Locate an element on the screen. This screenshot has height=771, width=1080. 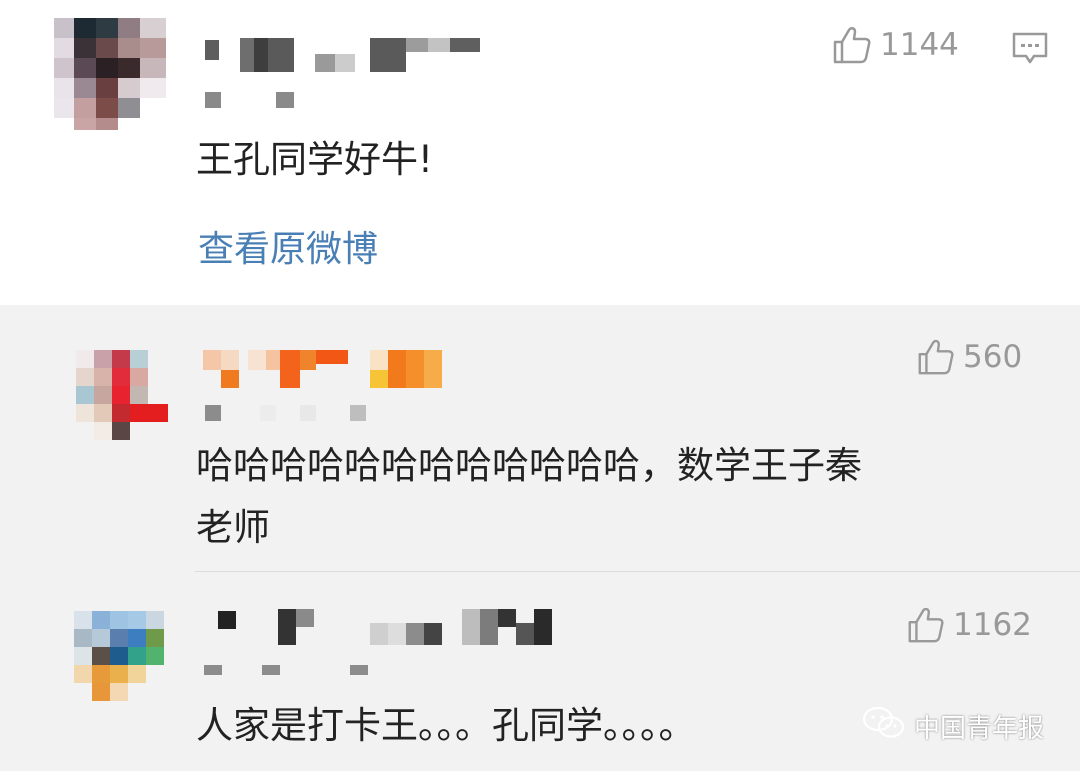
comment-text: 人家是打卡王。。。孔同学。。。。 is located at coordinates (446, 725).